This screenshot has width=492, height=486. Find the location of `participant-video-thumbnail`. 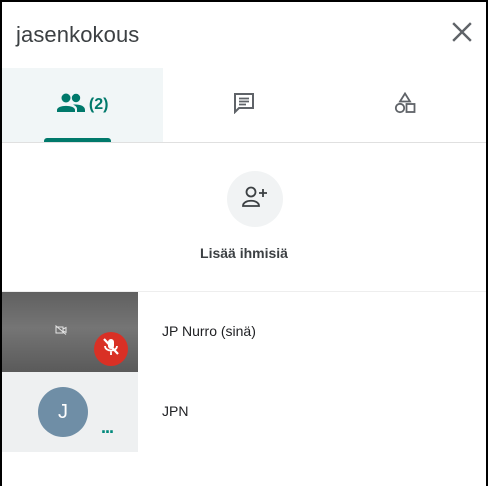

participant-video-thumbnail is located at coordinates (70, 332).